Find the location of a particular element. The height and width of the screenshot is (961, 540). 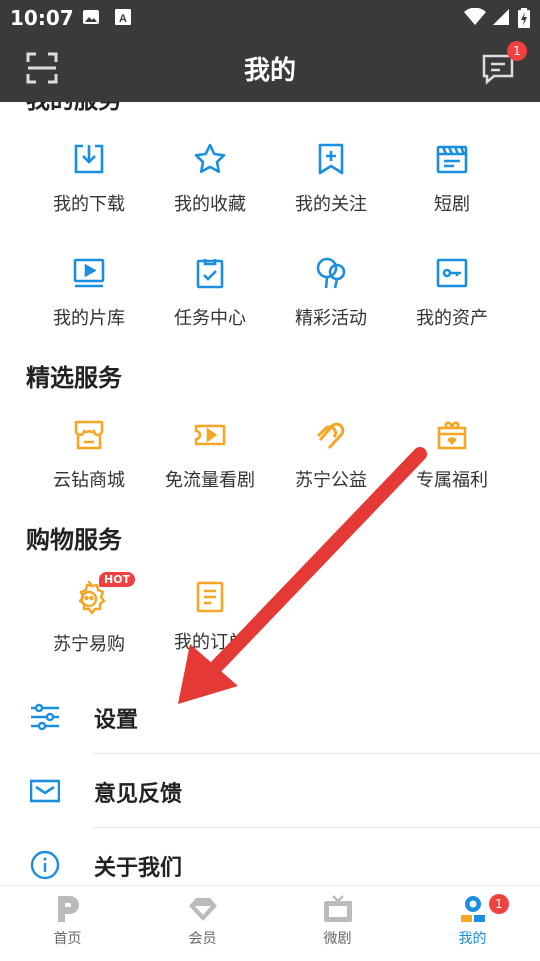

wifi-icon is located at coordinates (475, 18).